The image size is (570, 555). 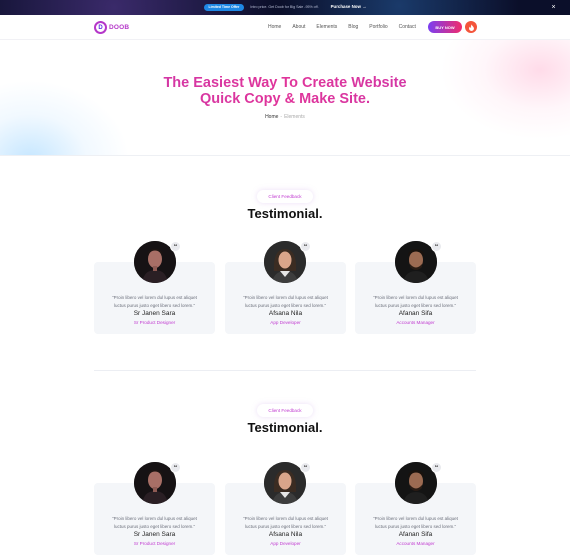 What do you see at coordinates (294, 117) in the screenshot?
I see `breadcrumb-current: Elements` at bounding box center [294, 117].